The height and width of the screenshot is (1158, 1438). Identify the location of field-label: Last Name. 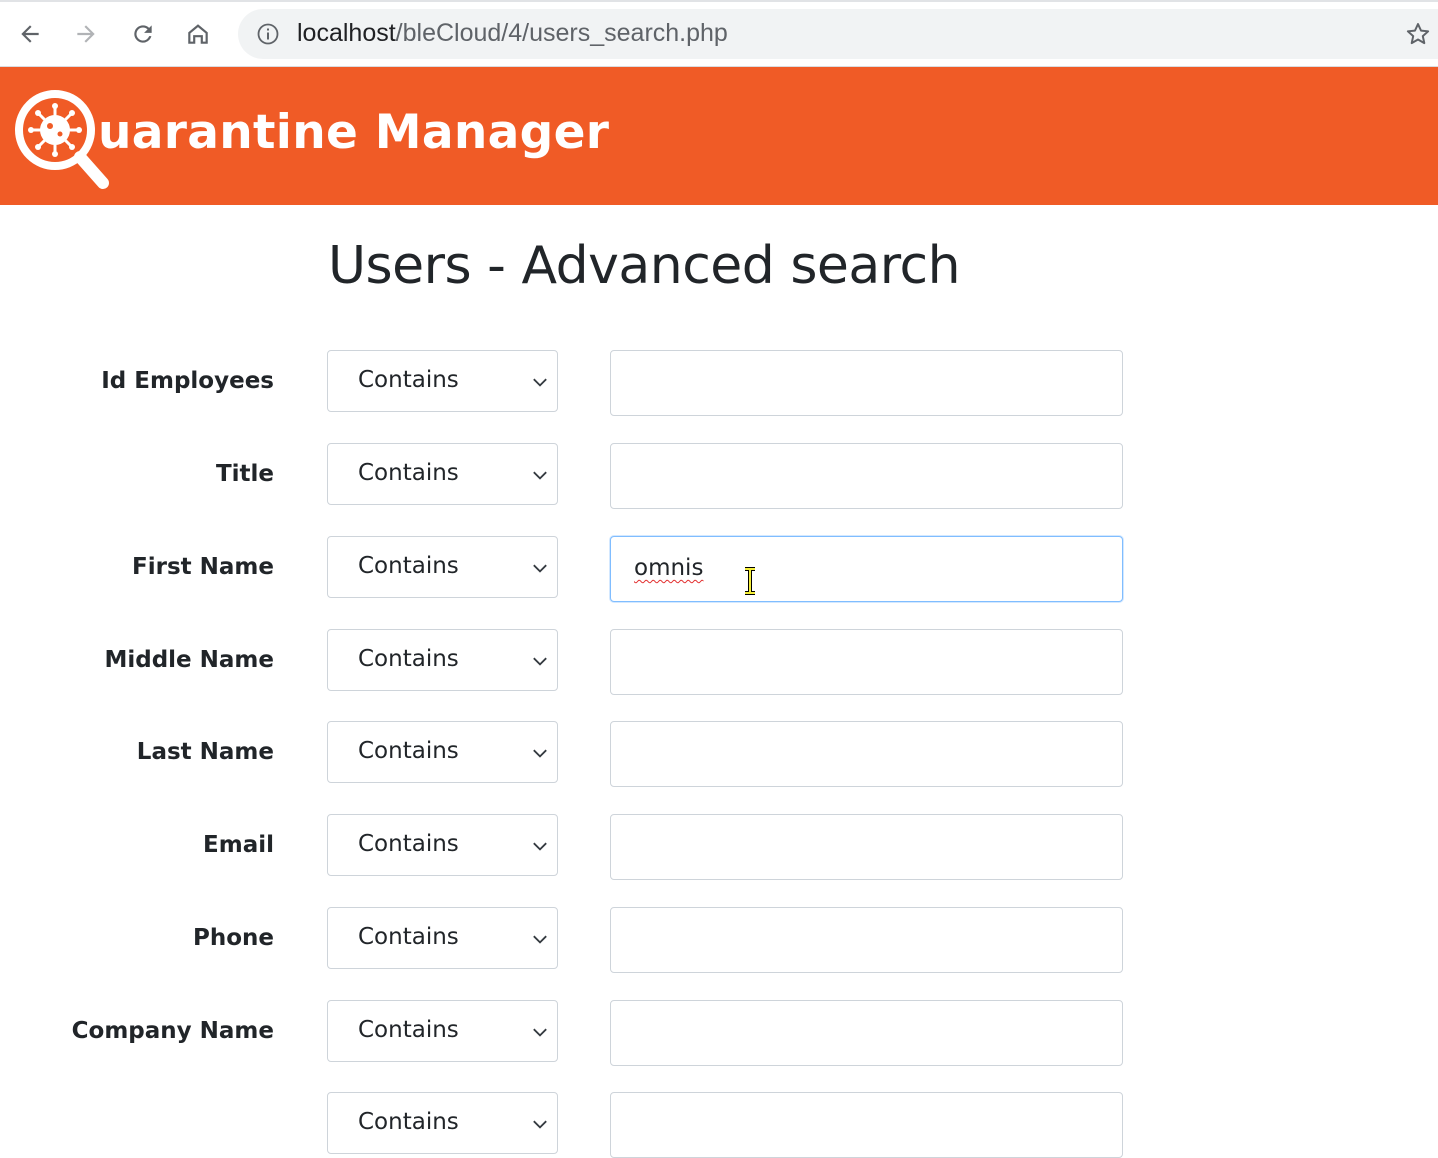
(205, 752).